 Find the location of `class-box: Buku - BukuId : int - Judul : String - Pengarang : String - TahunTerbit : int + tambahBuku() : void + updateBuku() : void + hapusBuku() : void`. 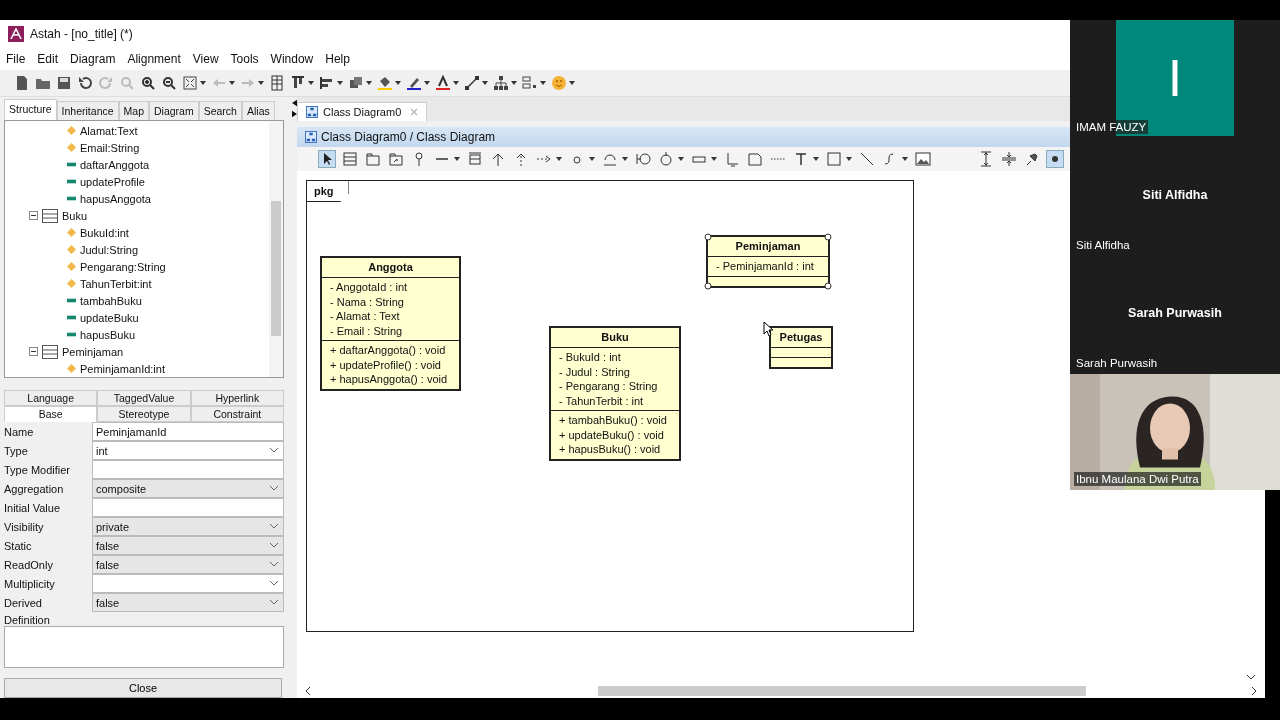

class-box: Buku - BukuId : int - Judul : String - Pengarang : String - TahunTerbit : int + tambahBuku() : void + updateBuku() : void + hapusBuku() : void is located at coordinates (615, 393).